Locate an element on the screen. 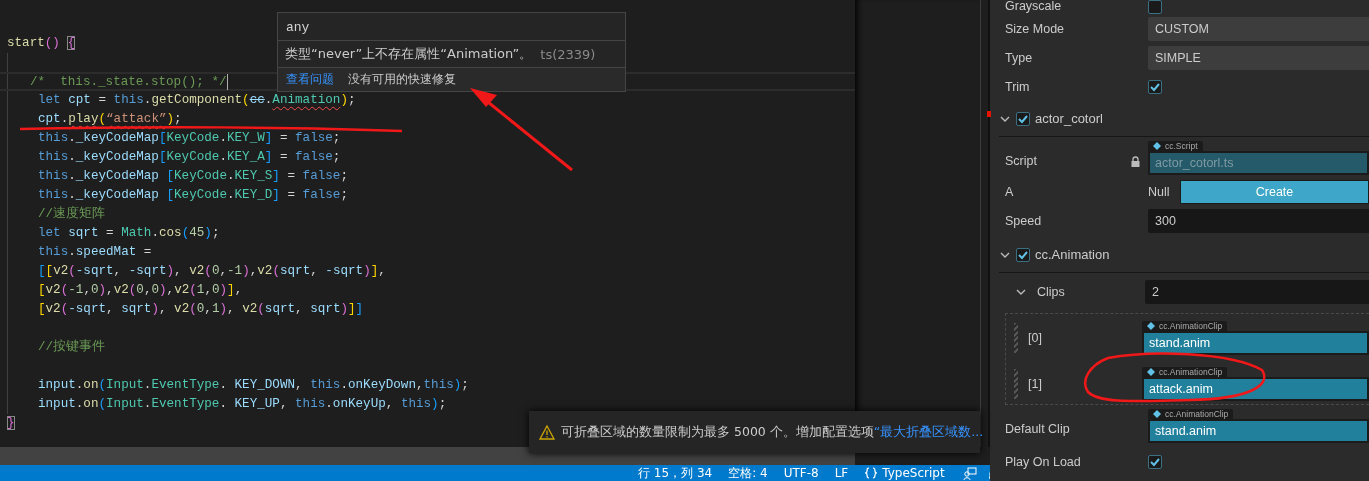 The image size is (1369, 481). braces-icon is located at coordinates (871, 473).